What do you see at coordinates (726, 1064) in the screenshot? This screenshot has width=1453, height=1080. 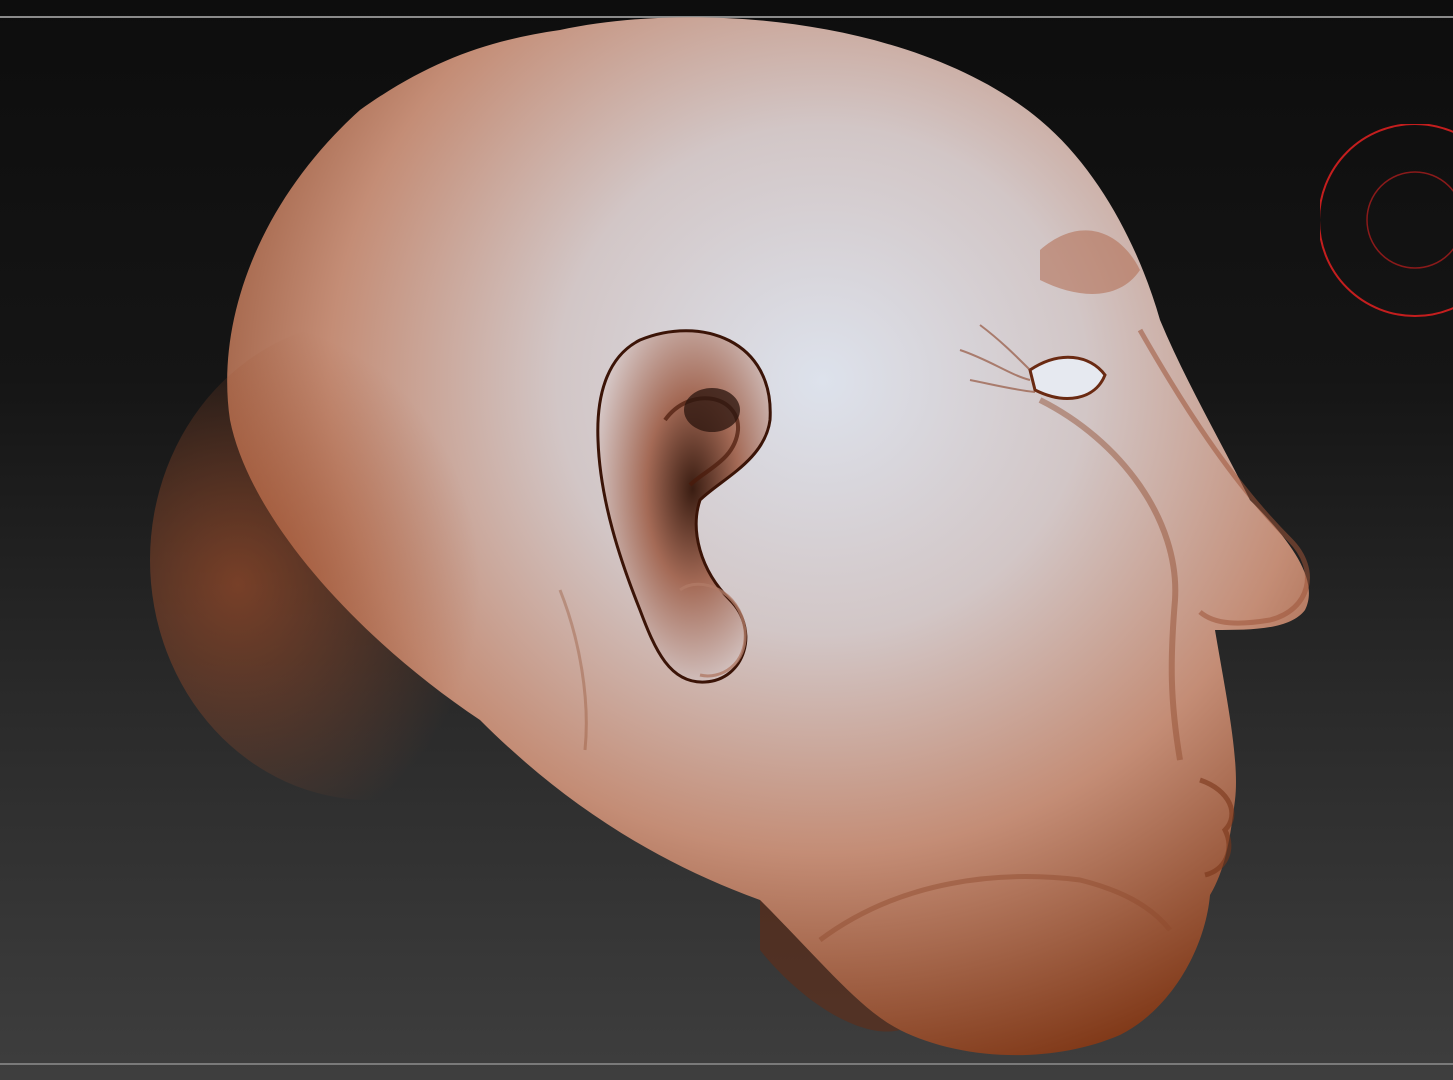 I see `viewport-bottom-border` at bounding box center [726, 1064].